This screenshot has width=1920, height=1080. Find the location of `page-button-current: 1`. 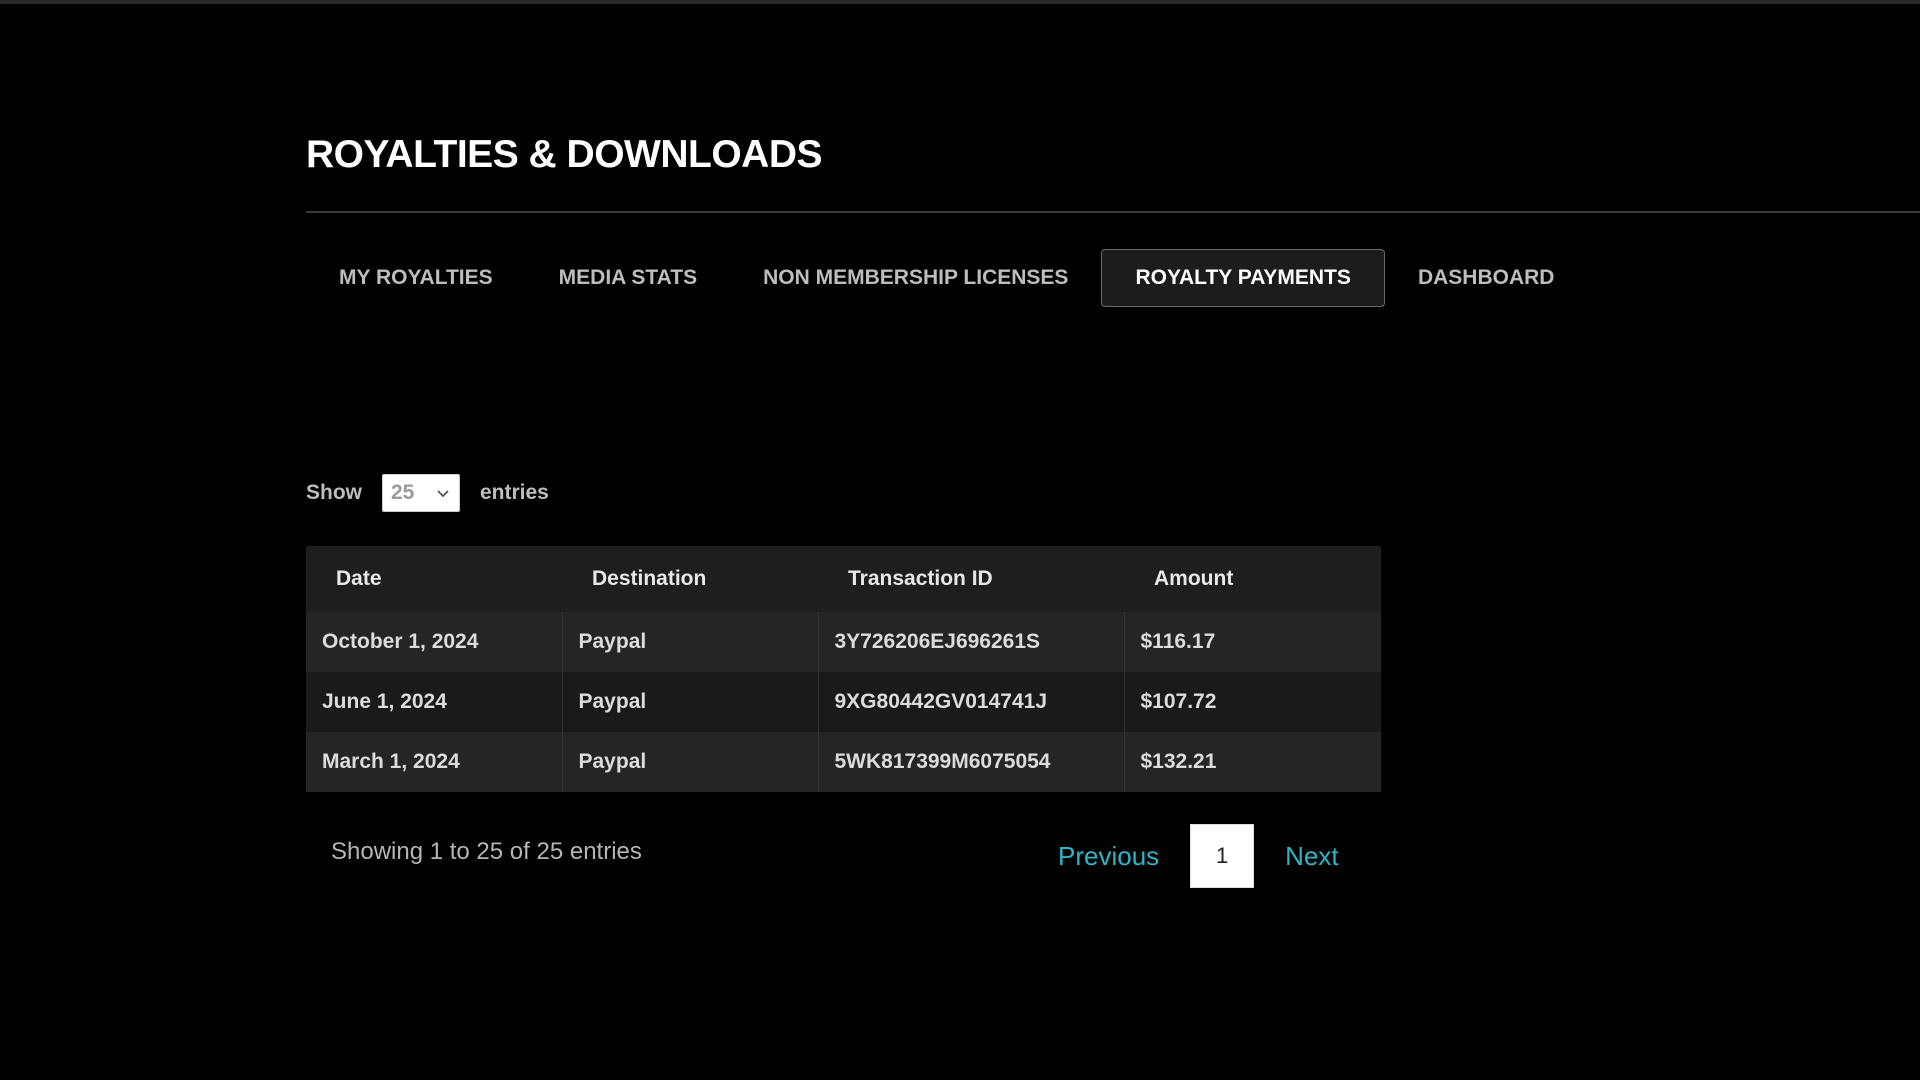

page-button-current: 1 is located at coordinates (1222, 856).